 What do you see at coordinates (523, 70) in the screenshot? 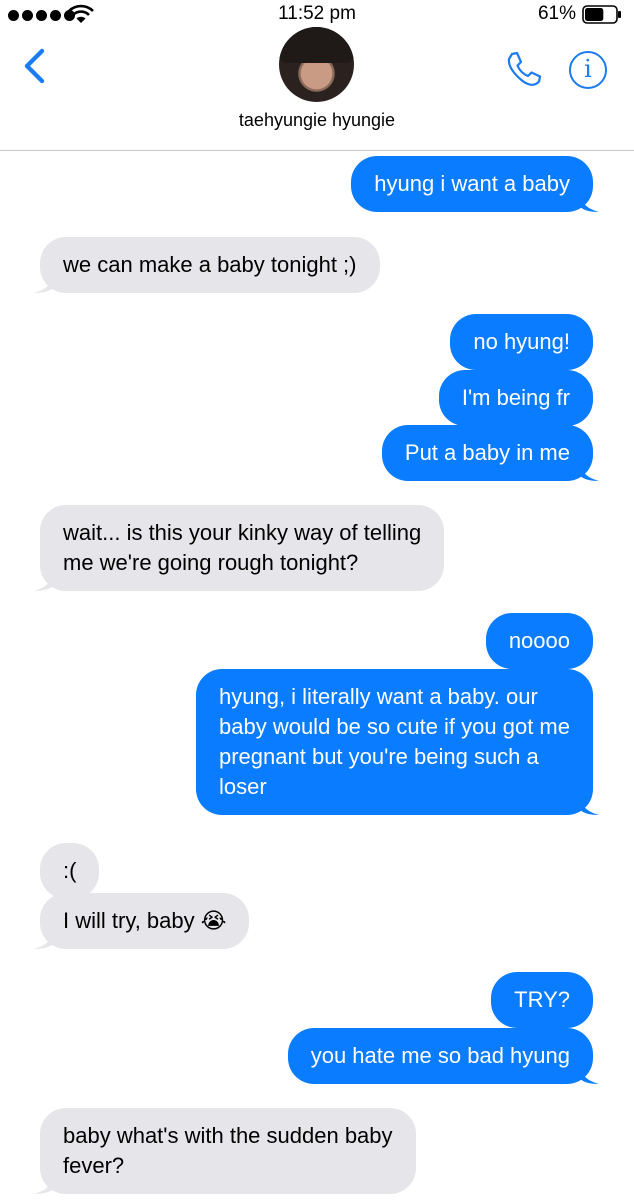
I see `phone-icon` at bounding box center [523, 70].